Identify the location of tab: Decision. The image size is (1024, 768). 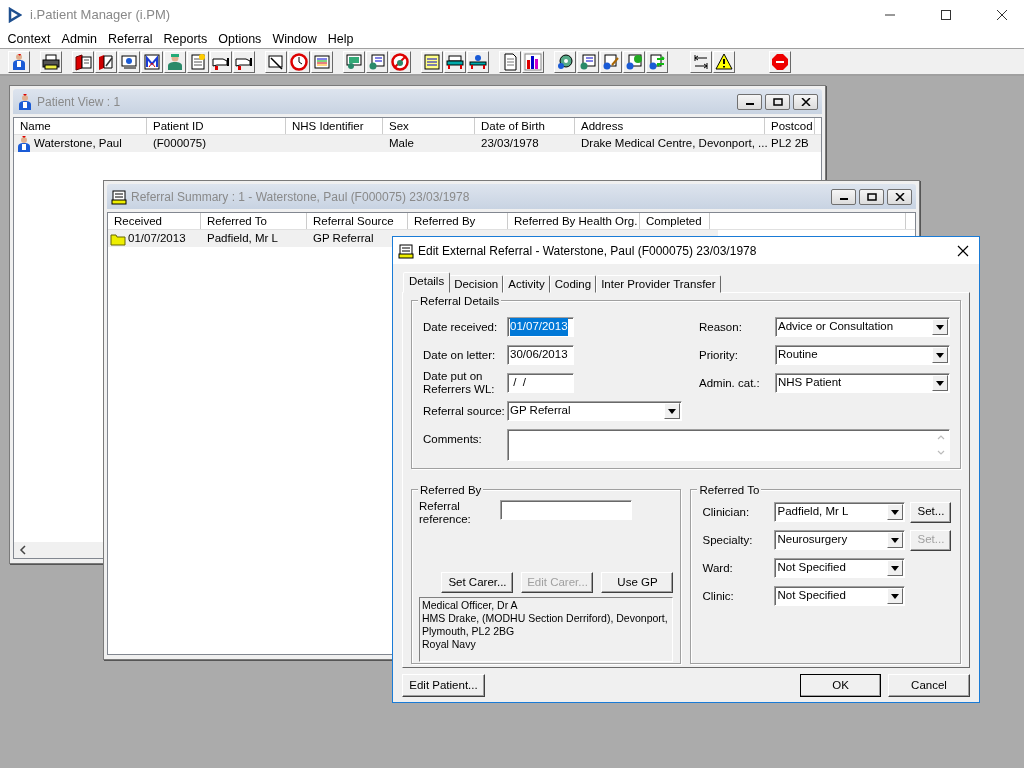
(476, 284).